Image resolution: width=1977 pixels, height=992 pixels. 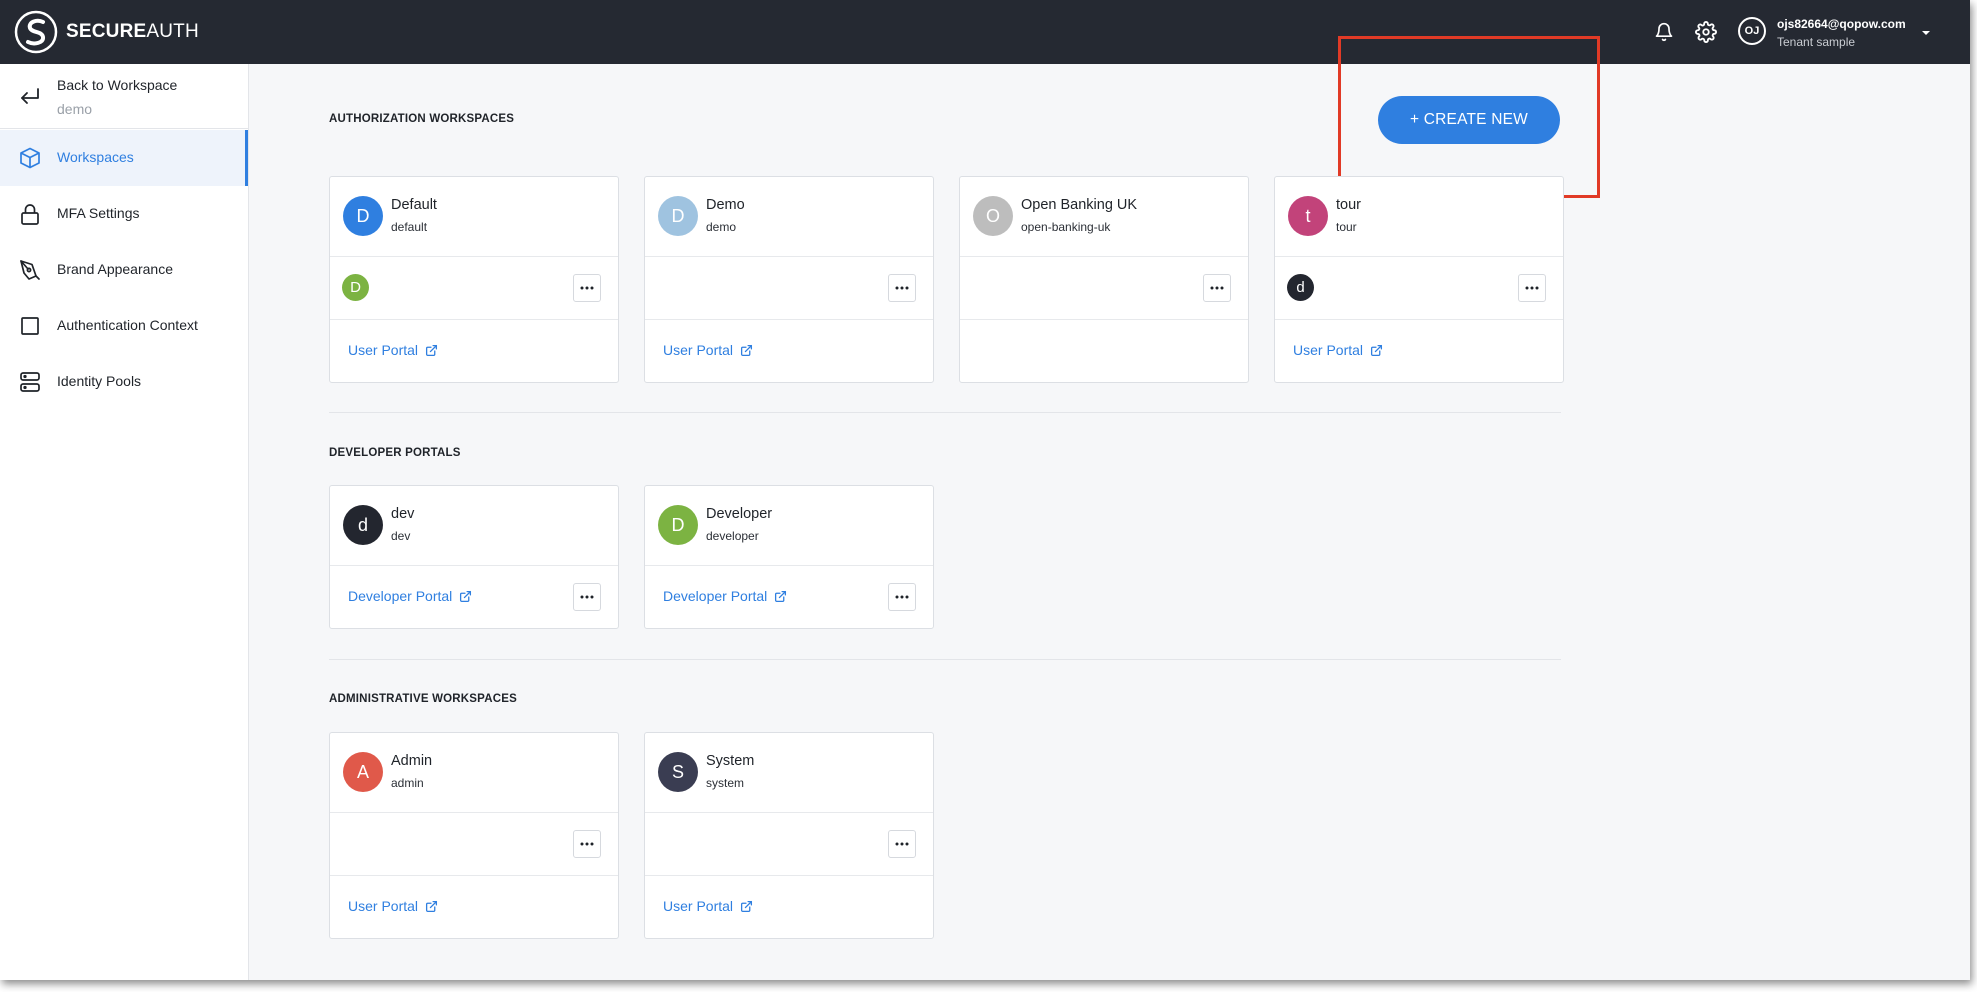 I want to click on caret-down-icon, so click(x=1926, y=33).